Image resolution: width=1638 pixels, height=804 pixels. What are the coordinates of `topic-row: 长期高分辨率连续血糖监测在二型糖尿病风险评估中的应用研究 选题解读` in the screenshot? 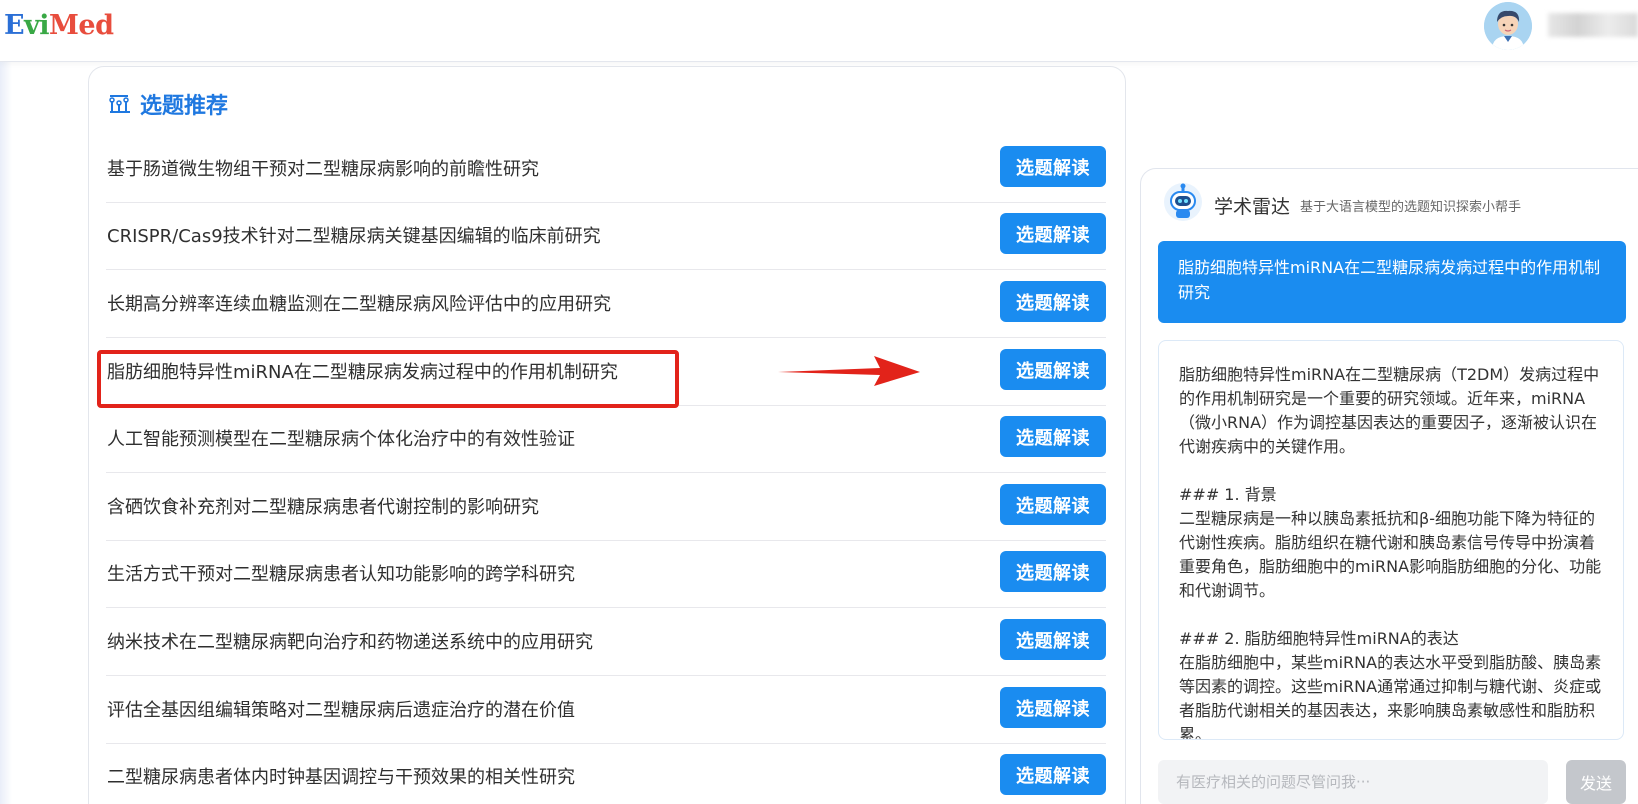 It's located at (606, 303).